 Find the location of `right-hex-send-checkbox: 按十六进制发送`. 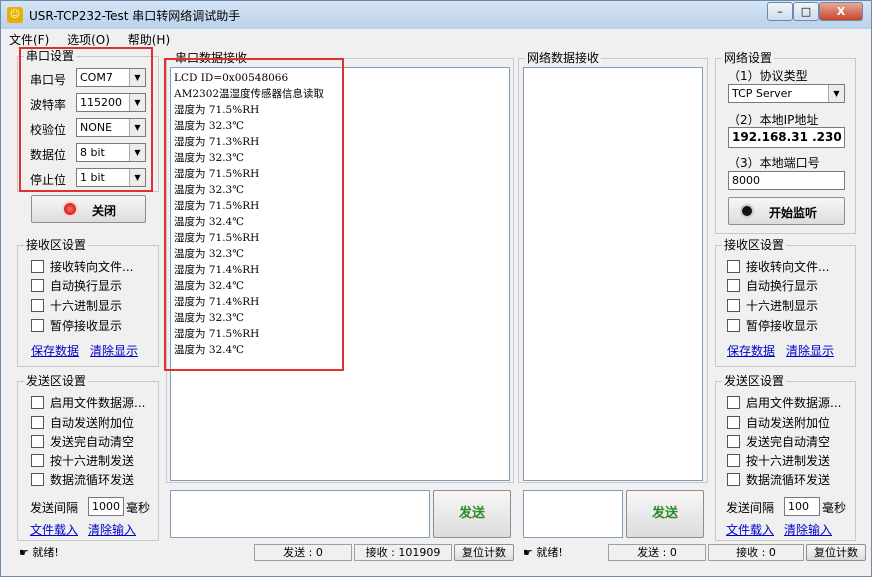

right-hex-send-checkbox: 按十六进制发送 is located at coordinates (778, 461).